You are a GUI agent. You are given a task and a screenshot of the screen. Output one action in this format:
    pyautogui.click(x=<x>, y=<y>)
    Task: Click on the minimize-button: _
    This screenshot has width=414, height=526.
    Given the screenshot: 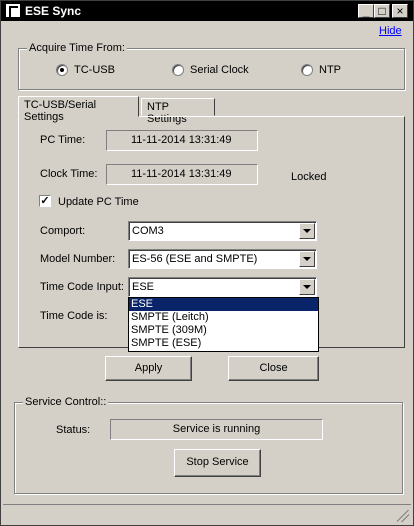 What is the action you would take?
    pyautogui.click(x=366, y=11)
    